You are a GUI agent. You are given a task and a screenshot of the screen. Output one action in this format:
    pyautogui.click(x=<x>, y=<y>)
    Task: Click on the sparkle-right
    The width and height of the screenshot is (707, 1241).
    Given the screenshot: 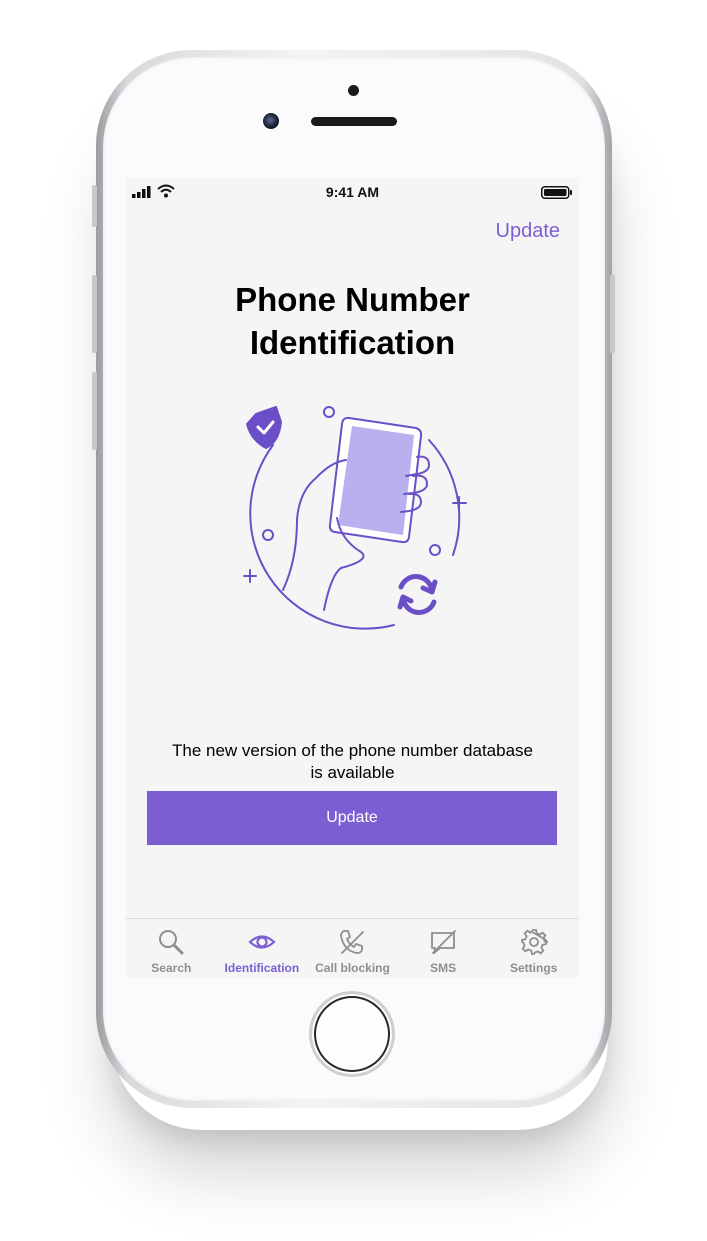 What is the action you would take?
    pyautogui.click(x=459, y=503)
    